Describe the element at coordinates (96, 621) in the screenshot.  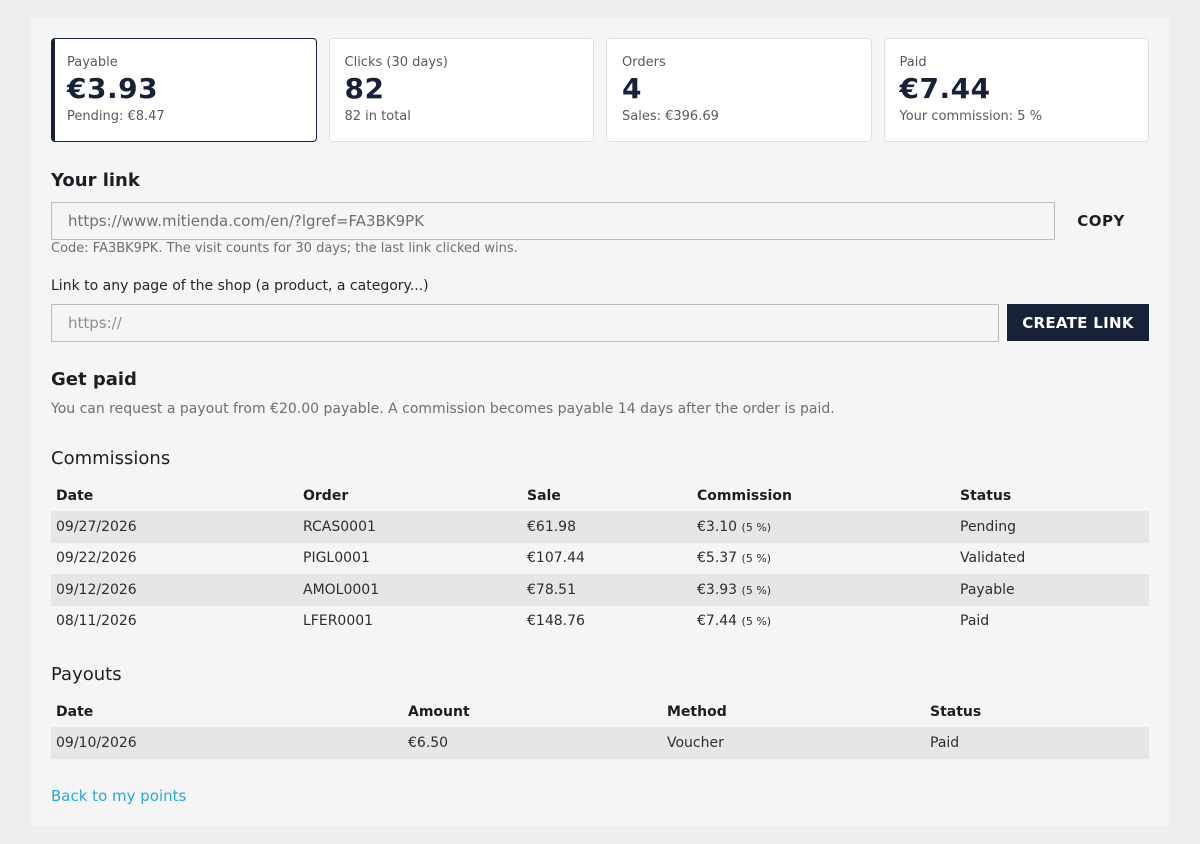
I see `cell-date: 08/11/2026` at that location.